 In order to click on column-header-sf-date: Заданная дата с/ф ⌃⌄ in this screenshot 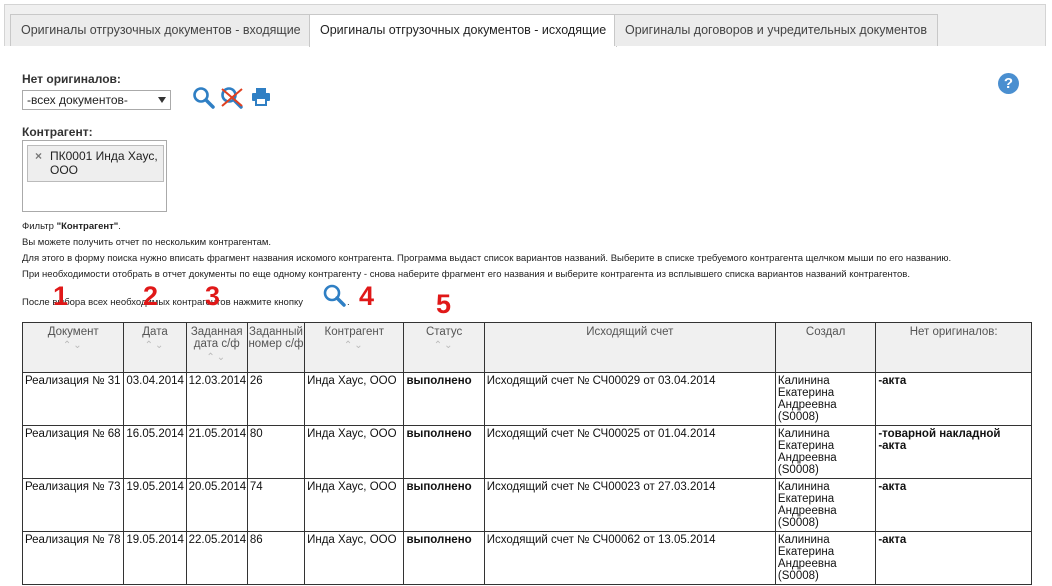, I will do `click(216, 347)`.